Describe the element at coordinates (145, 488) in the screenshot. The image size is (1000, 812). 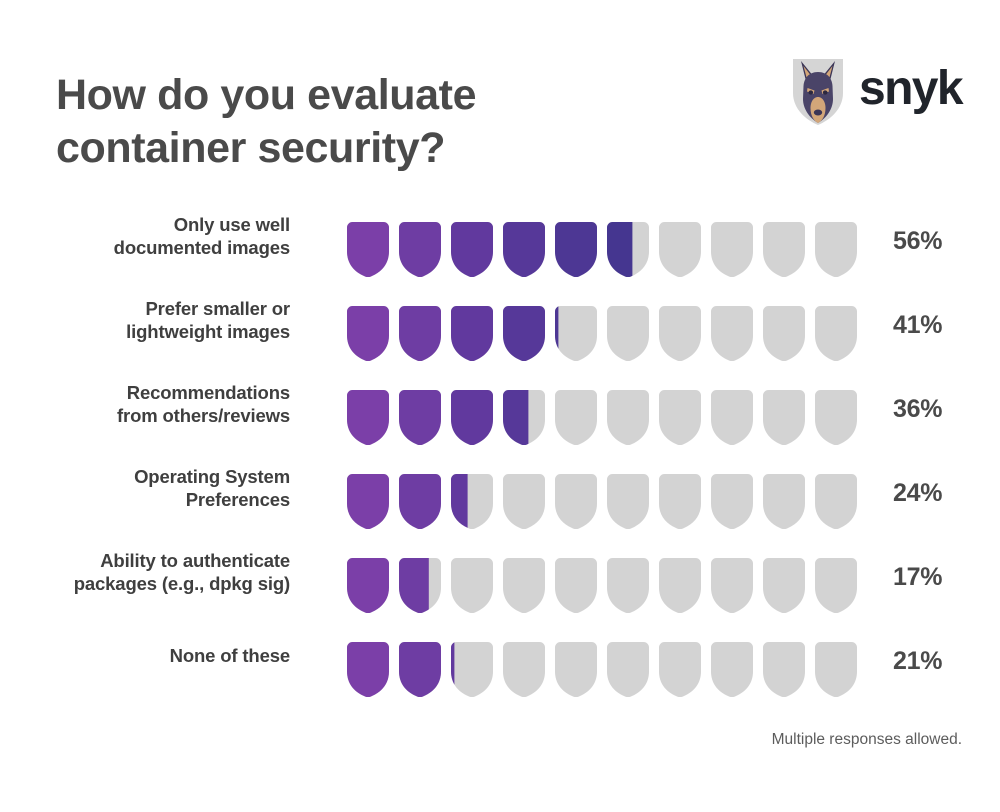
I see `category-label: Operating System Preferences` at that location.